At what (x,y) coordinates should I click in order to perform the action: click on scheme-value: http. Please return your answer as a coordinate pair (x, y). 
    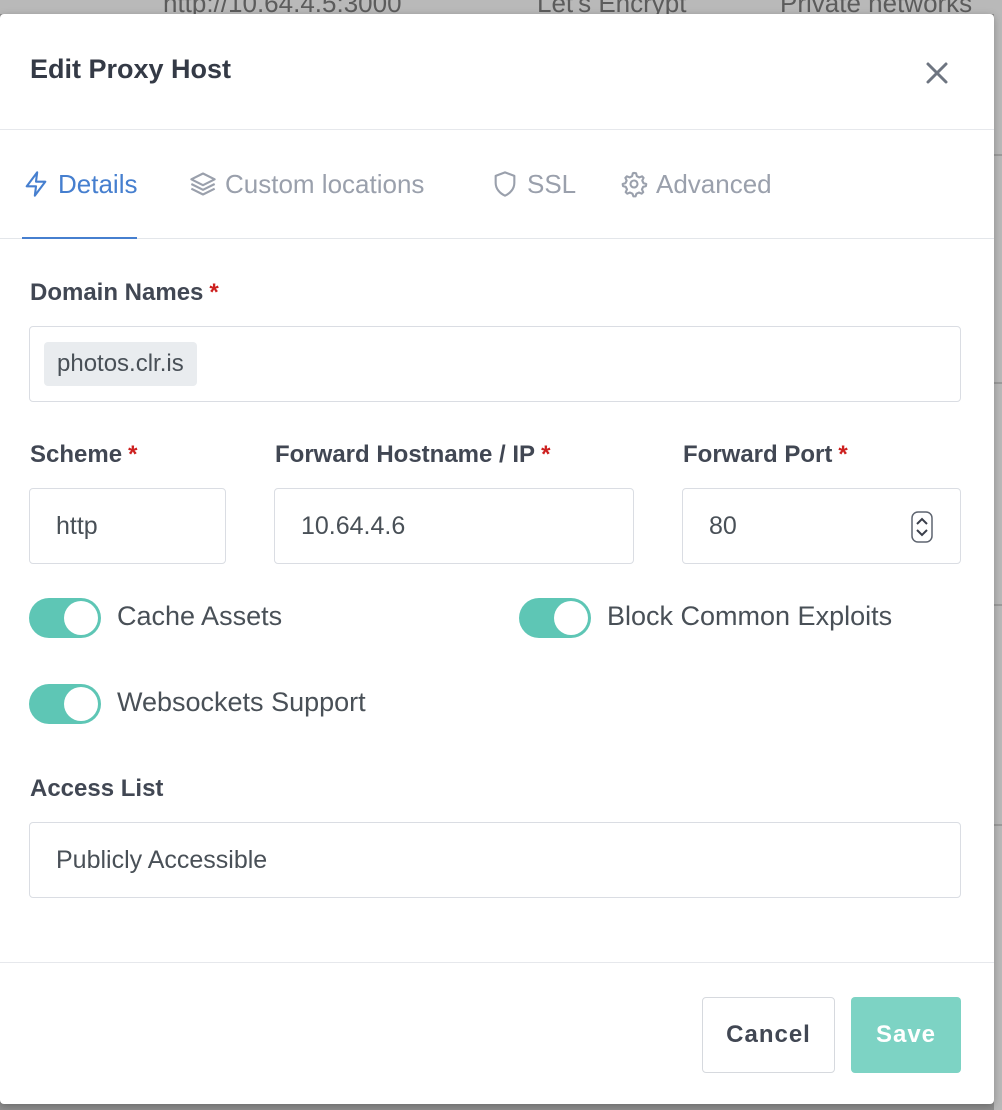
    Looking at the image, I should click on (77, 525).